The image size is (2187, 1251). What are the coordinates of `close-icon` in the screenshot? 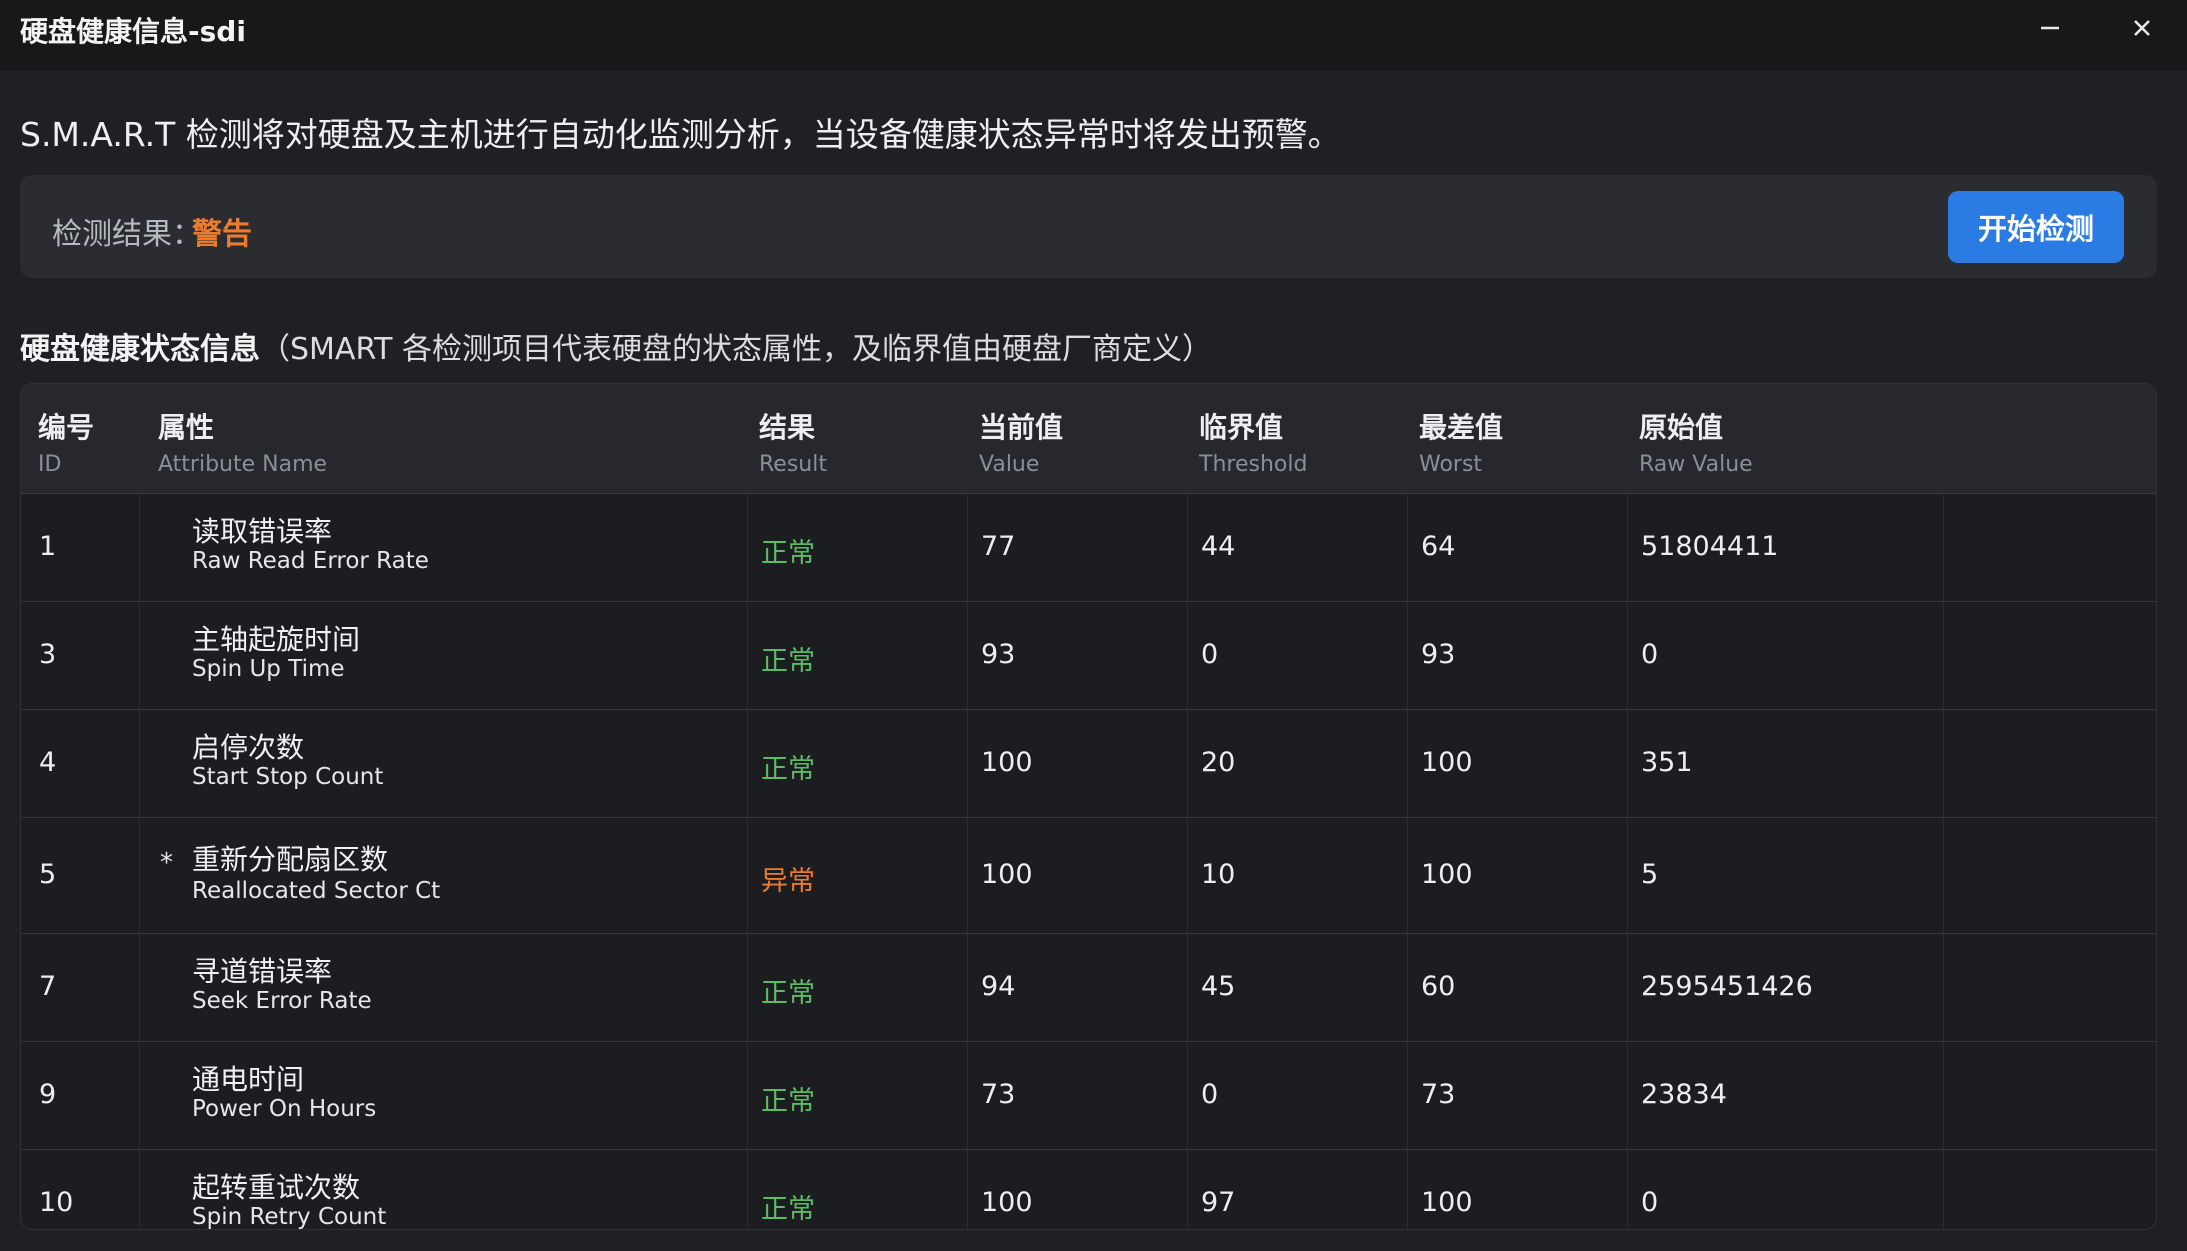 It's located at (2142, 28).